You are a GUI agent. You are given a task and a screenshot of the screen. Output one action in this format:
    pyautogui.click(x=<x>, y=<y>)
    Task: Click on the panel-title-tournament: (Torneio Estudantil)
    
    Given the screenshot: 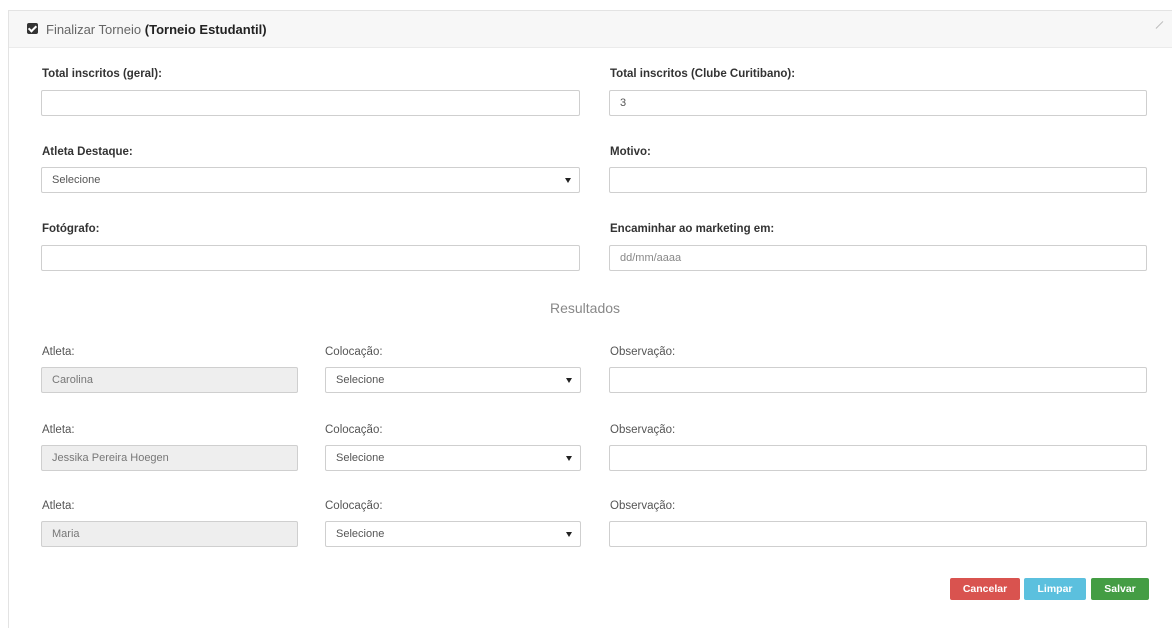 What is the action you would take?
    pyautogui.click(x=205, y=29)
    